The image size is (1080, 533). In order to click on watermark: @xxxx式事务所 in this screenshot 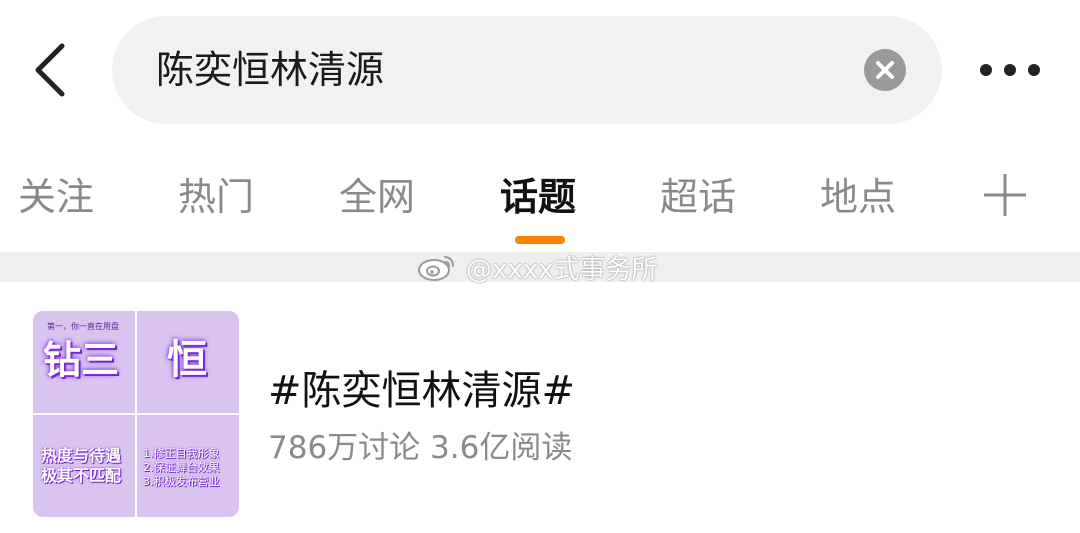, I will do `click(537, 267)`.